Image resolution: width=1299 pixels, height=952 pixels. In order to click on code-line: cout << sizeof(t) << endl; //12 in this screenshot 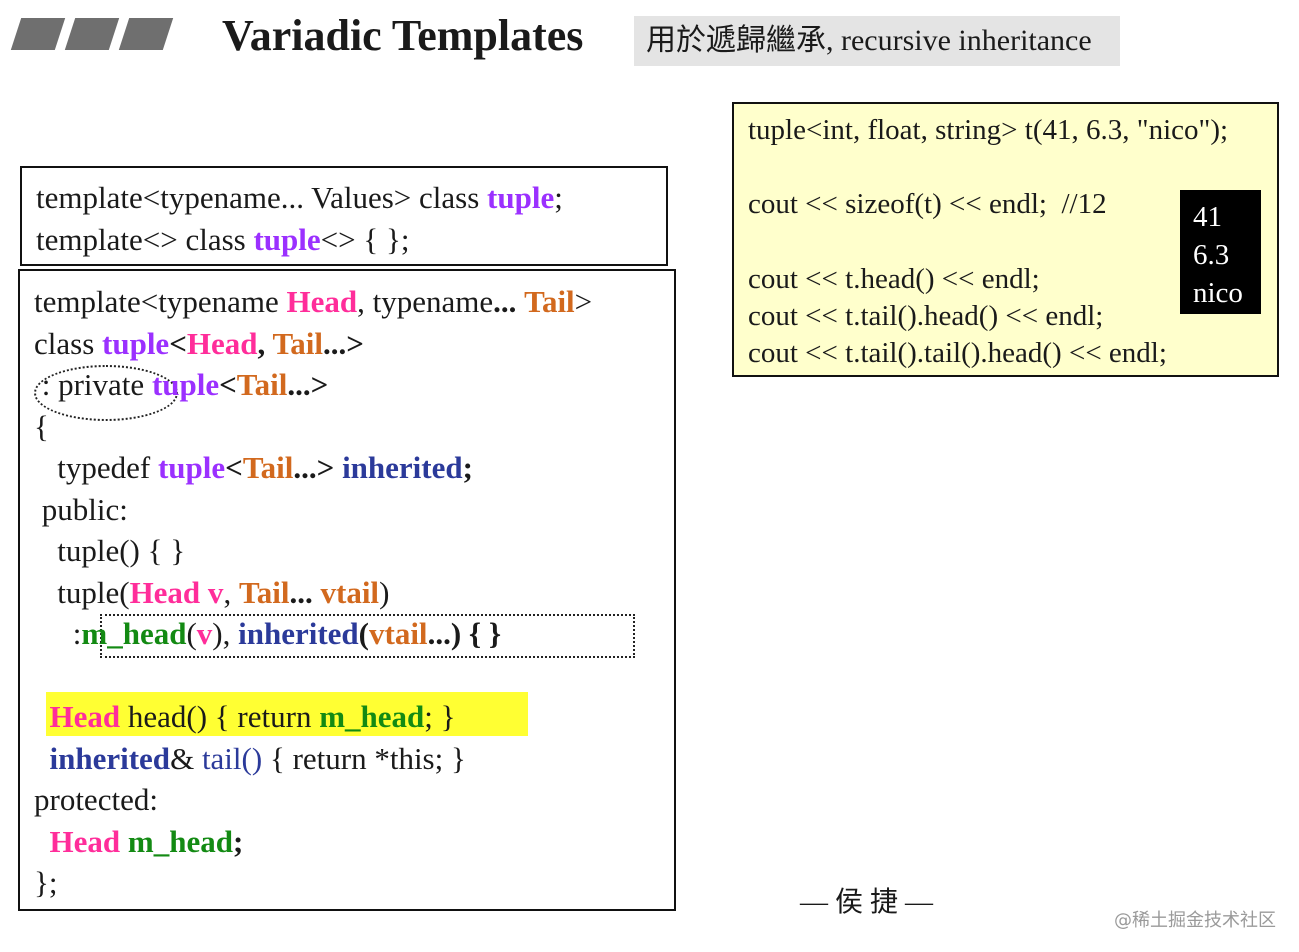, I will do `click(927, 204)`.